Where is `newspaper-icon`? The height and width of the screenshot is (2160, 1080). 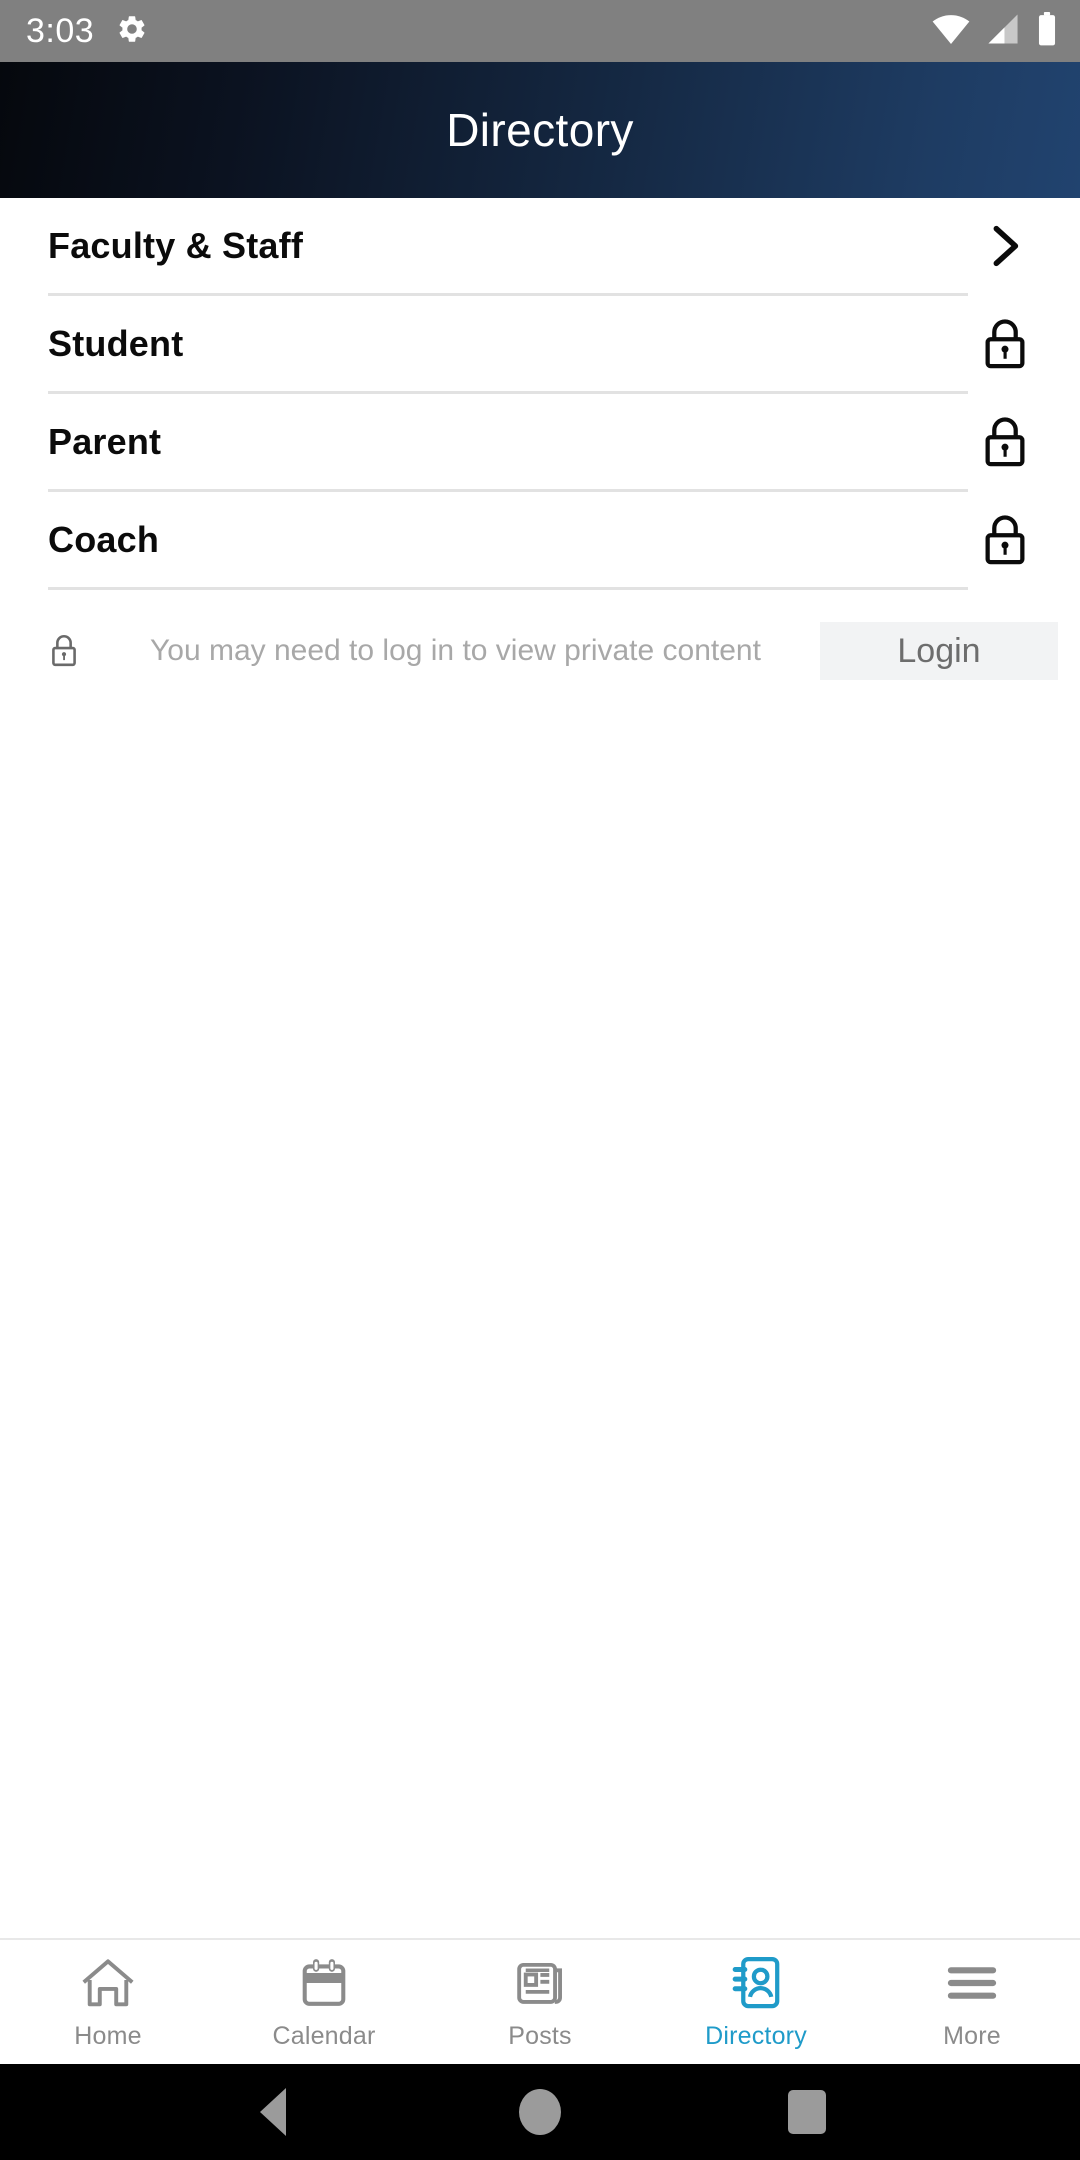 newspaper-icon is located at coordinates (540, 1983).